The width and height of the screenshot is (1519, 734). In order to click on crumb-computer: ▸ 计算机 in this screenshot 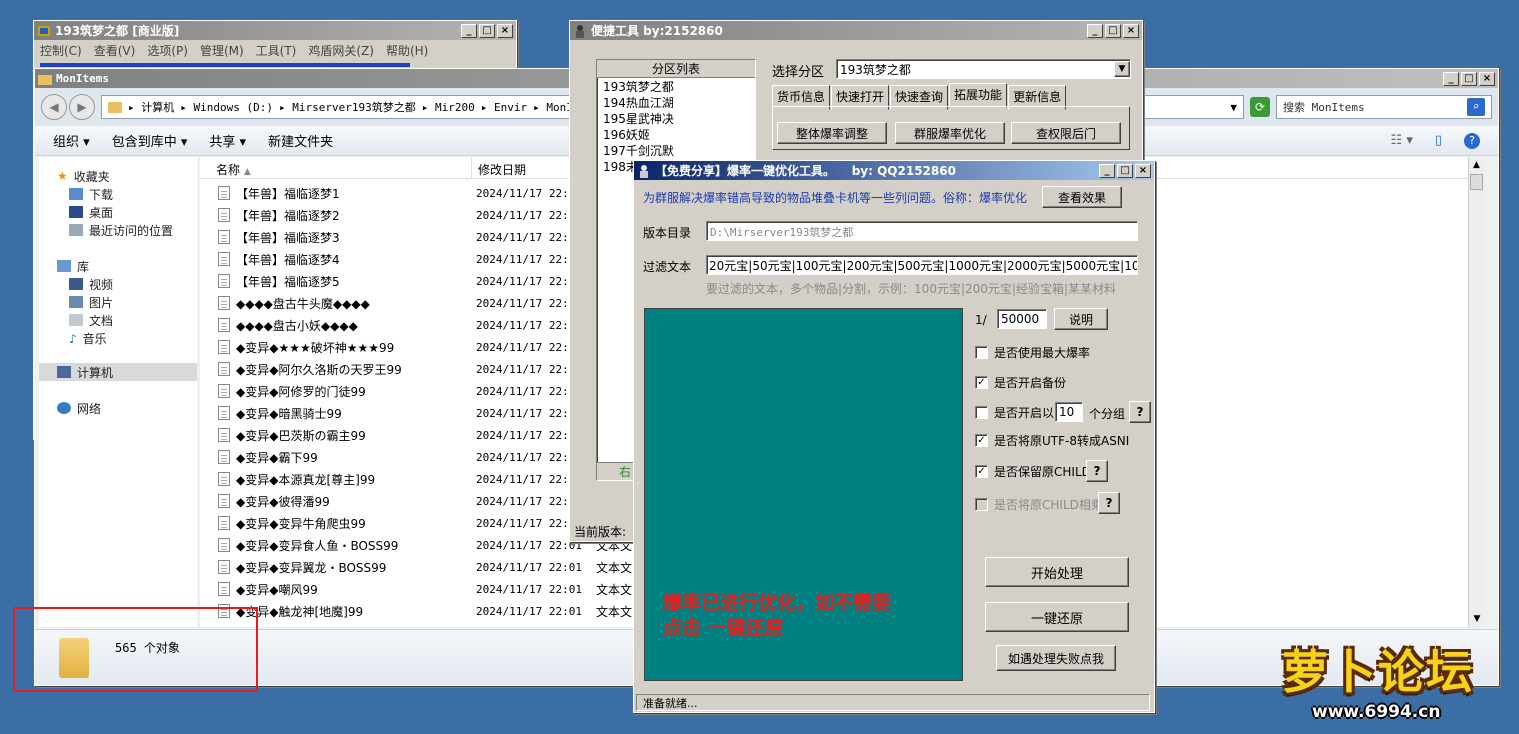, I will do `click(151, 107)`.